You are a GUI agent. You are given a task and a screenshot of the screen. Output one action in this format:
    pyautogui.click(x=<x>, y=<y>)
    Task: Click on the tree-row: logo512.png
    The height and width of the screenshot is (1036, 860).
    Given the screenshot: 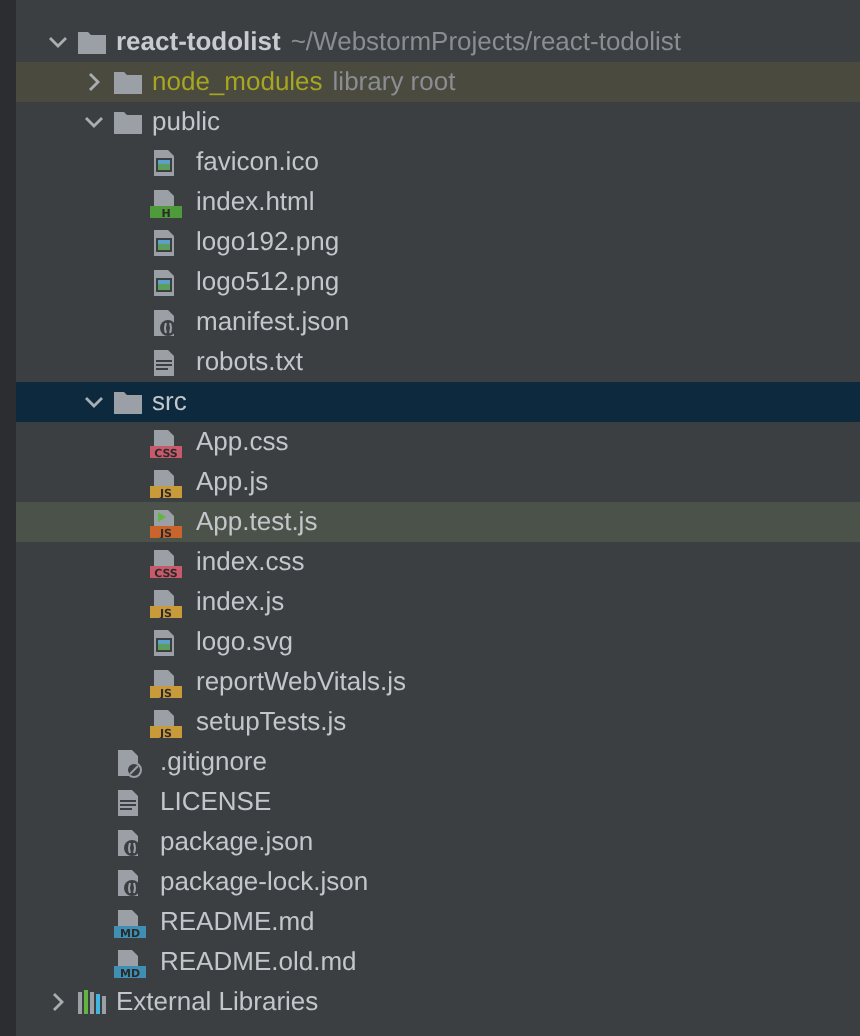 What is the action you would take?
    pyautogui.click(x=438, y=282)
    